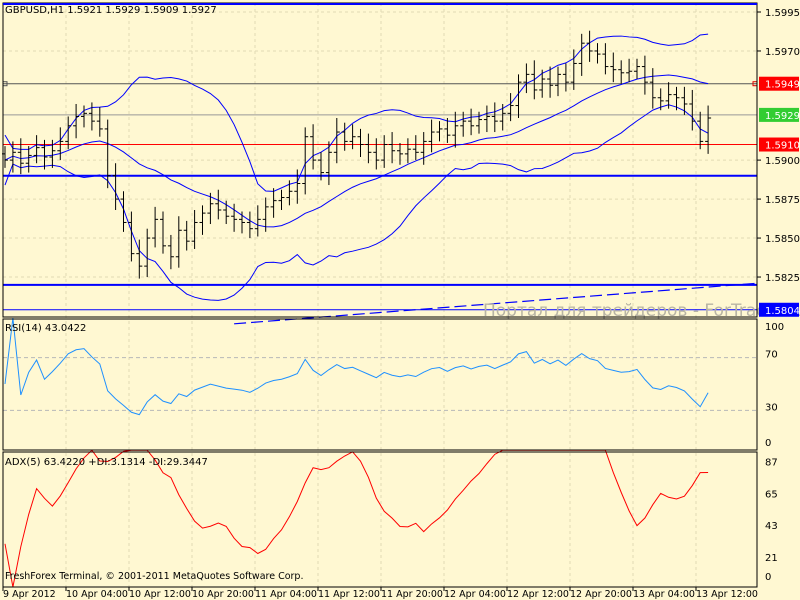  I want to click on adx-tick-label: 65, so click(771, 494).